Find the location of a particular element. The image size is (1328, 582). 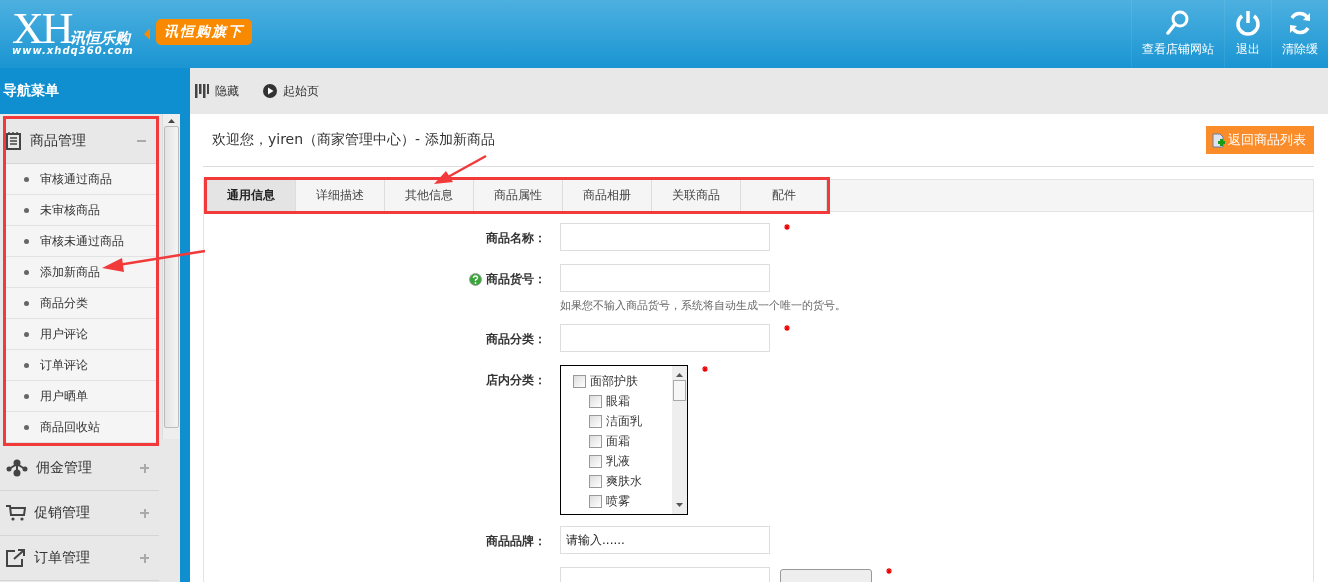

refresh-icon is located at coordinates (1300, 23).